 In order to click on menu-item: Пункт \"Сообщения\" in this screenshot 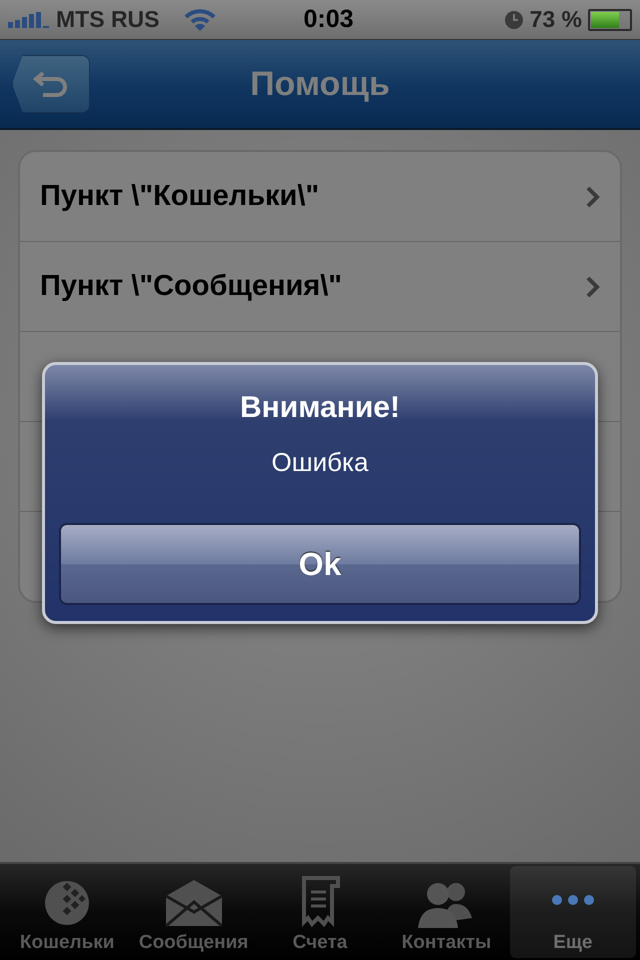, I will do `click(320, 286)`.